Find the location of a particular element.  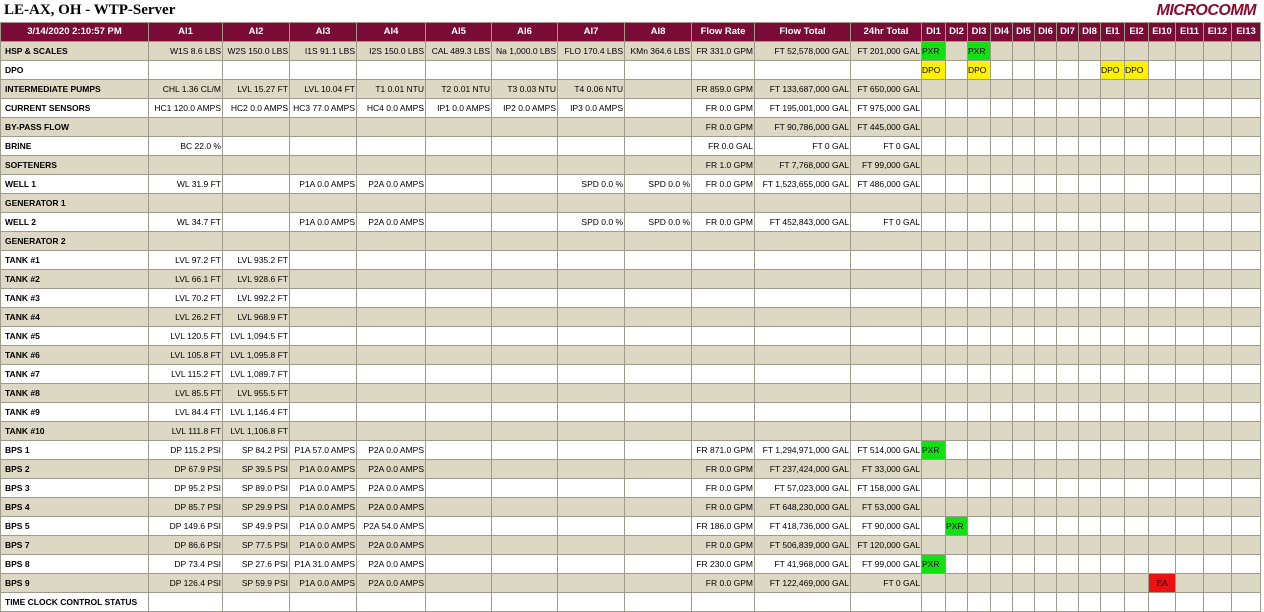

table-row: TIME CLOCK CONTROL STATUS is located at coordinates (630, 602).